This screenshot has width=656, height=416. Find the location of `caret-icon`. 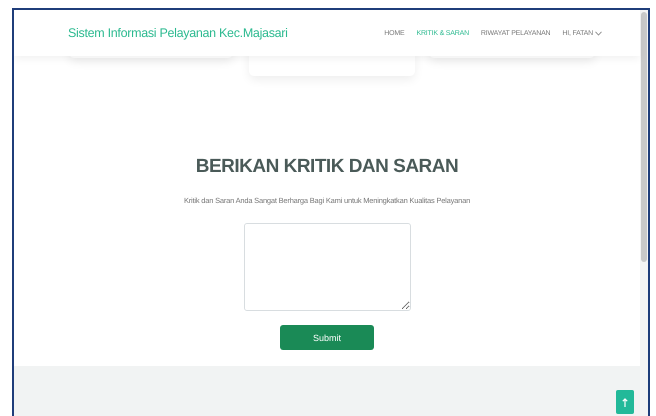

caret-icon is located at coordinates (598, 33).